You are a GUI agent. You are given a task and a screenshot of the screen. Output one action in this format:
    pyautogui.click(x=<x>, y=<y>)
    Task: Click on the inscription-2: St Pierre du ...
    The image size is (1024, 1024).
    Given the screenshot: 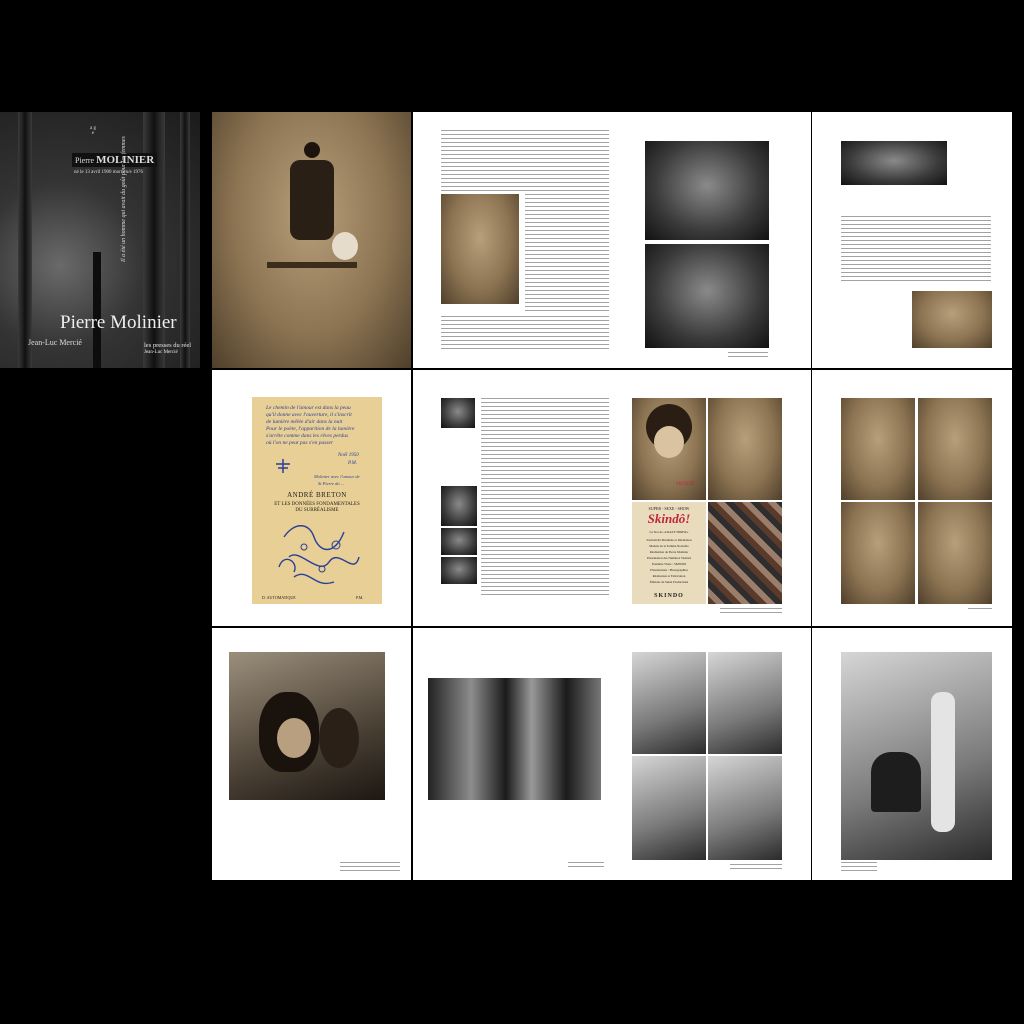 What is the action you would take?
    pyautogui.click(x=331, y=483)
    